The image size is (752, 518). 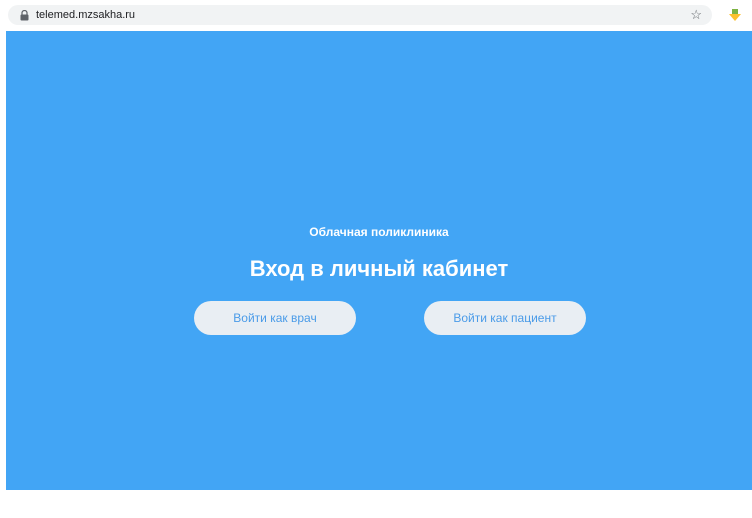 I want to click on lock-icon, so click(x=24, y=15).